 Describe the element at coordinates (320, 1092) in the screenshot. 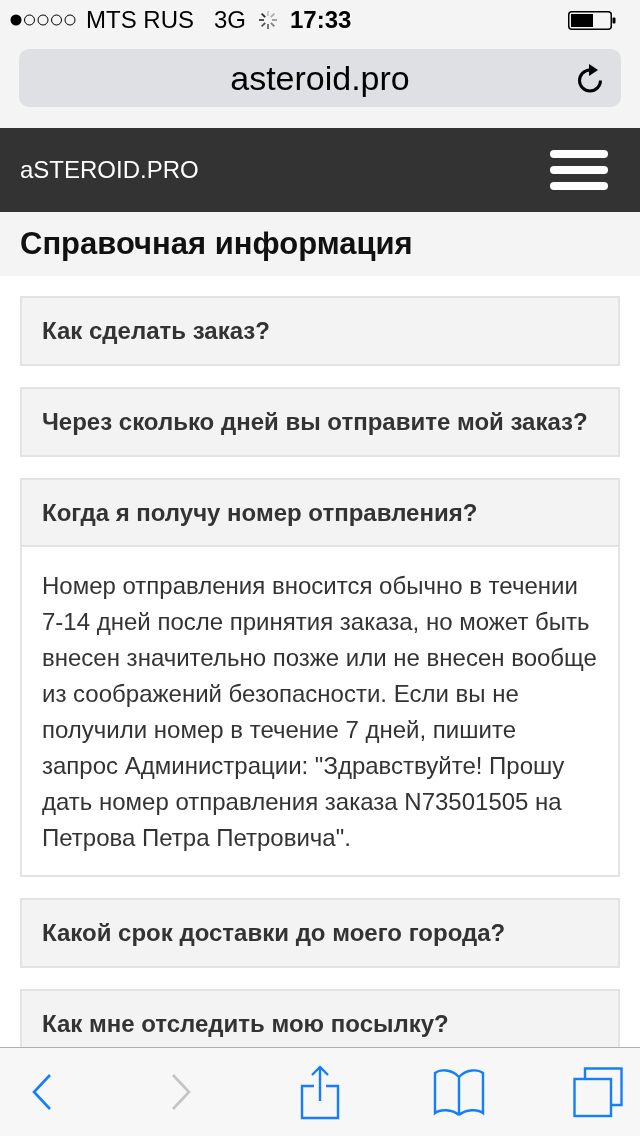

I see `share-icon` at that location.